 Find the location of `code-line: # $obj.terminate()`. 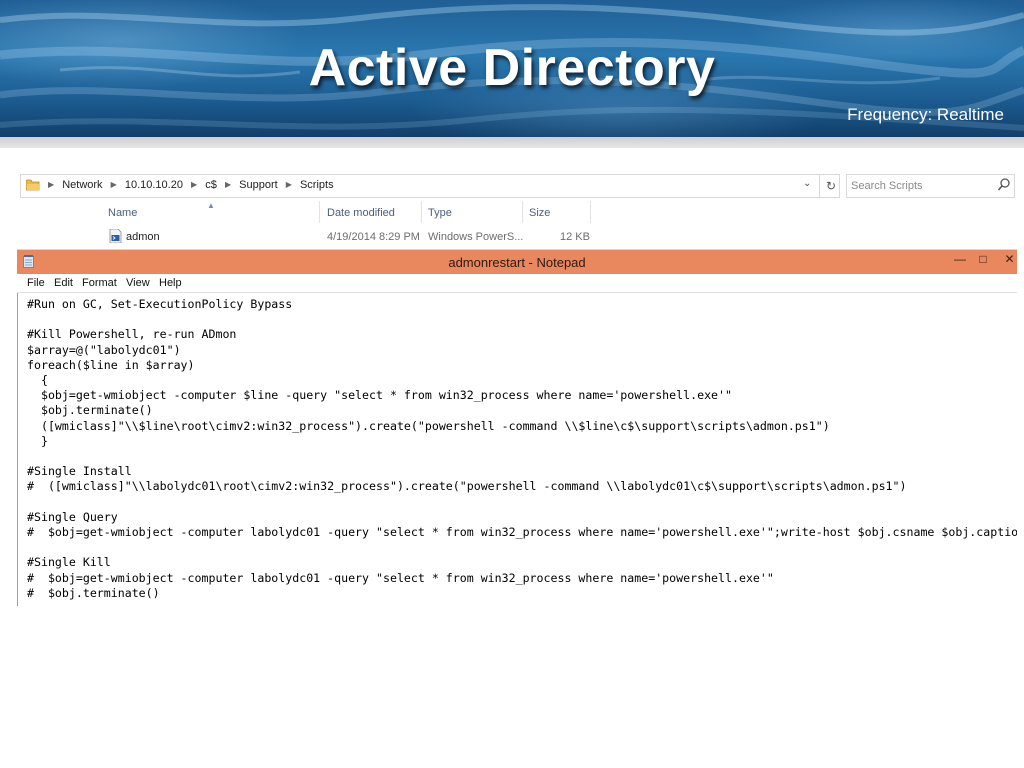

code-line: # $obj.terminate() is located at coordinates (93, 592).